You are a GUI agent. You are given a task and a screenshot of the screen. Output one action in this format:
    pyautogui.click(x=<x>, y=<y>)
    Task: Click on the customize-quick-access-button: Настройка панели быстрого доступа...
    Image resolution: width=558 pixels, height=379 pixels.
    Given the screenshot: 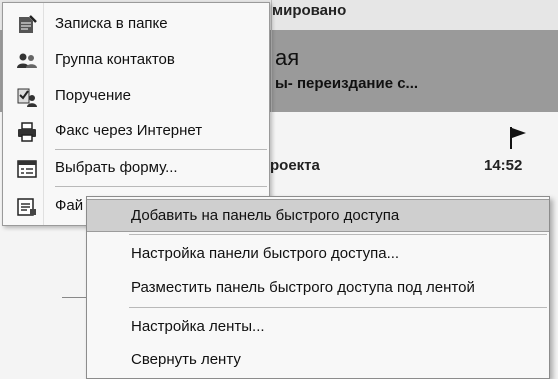 What is the action you would take?
    pyautogui.click(x=318, y=254)
    